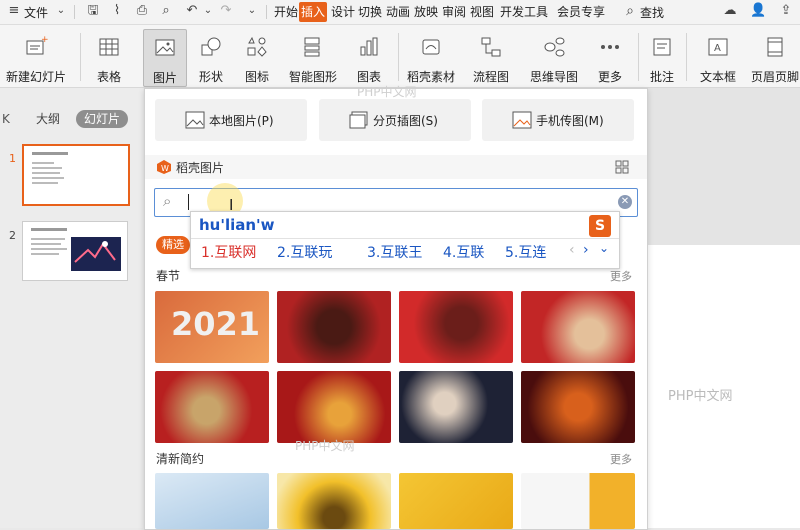  Describe the element at coordinates (662, 47) in the screenshot. I see `comment-icon` at that location.